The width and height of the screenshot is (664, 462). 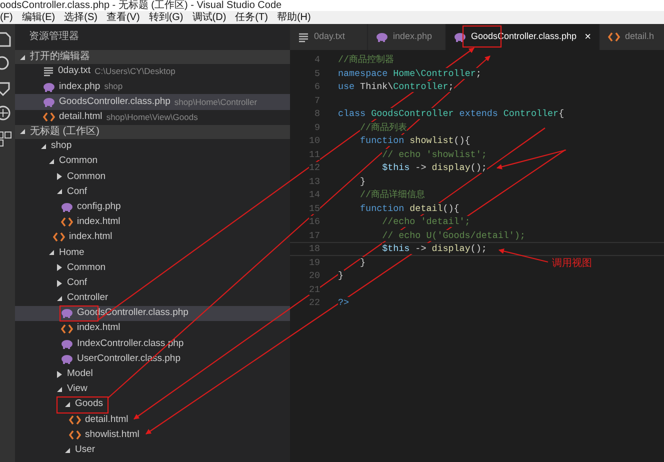 What do you see at coordinates (317, 100) in the screenshot?
I see `line-number: 7` at bounding box center [317, 100].